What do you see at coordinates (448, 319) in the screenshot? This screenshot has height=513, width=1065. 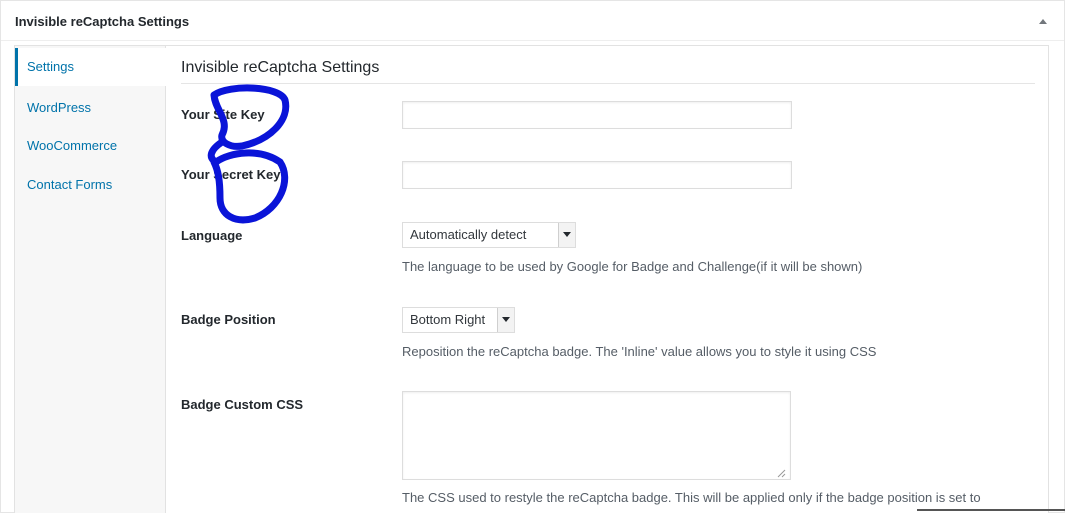 I see `badge-position-selected-value: Bottom Right` at bounding box center [448, 319].